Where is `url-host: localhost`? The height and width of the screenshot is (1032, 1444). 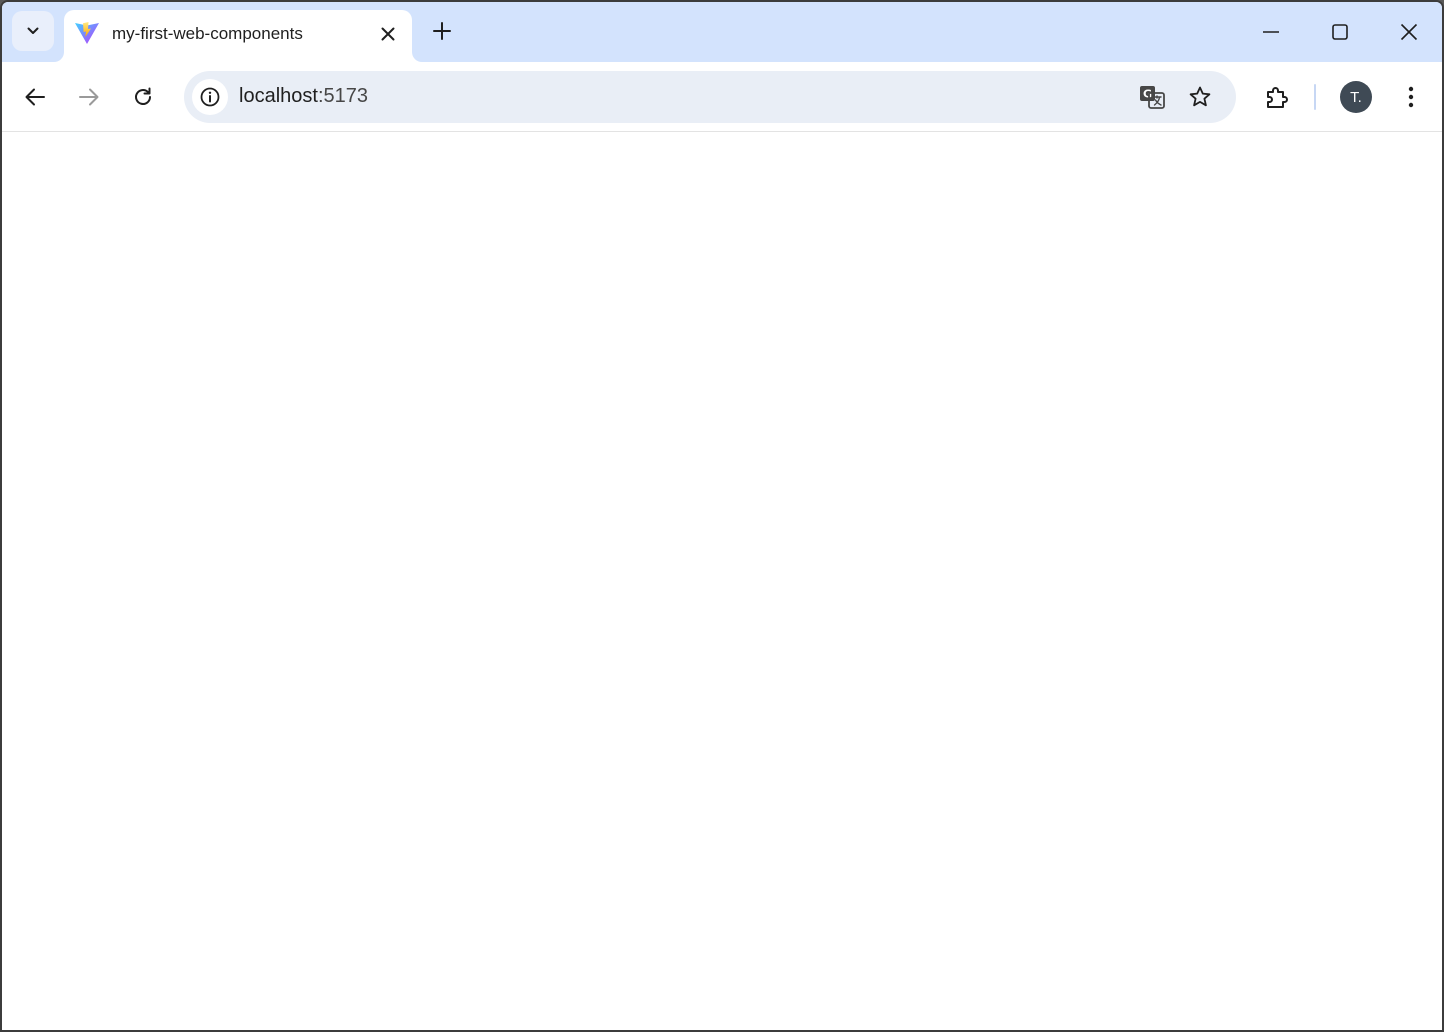
url-host: localhost is located at coordinates (278, 96).